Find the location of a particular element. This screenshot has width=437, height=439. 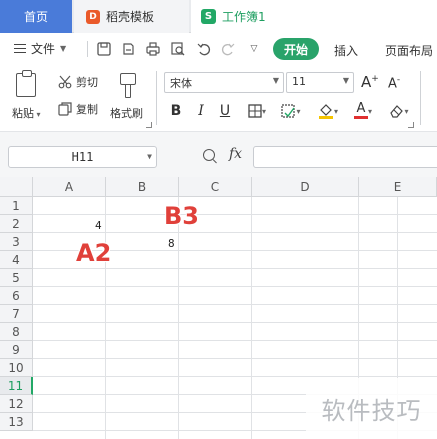

copy-button: 复制 is located at coordinates (78, 109).